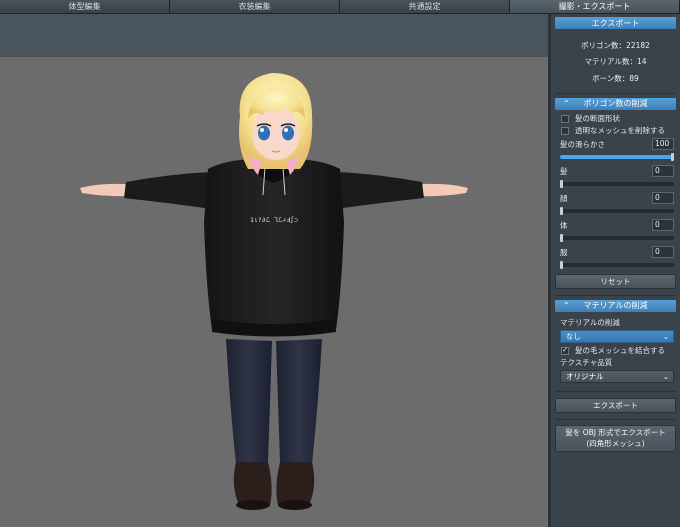  Describe the element at coordinates (615, 305) in the screenshot. I see `material-reduction-header: ⌃ マテリアルの削減` at that location.